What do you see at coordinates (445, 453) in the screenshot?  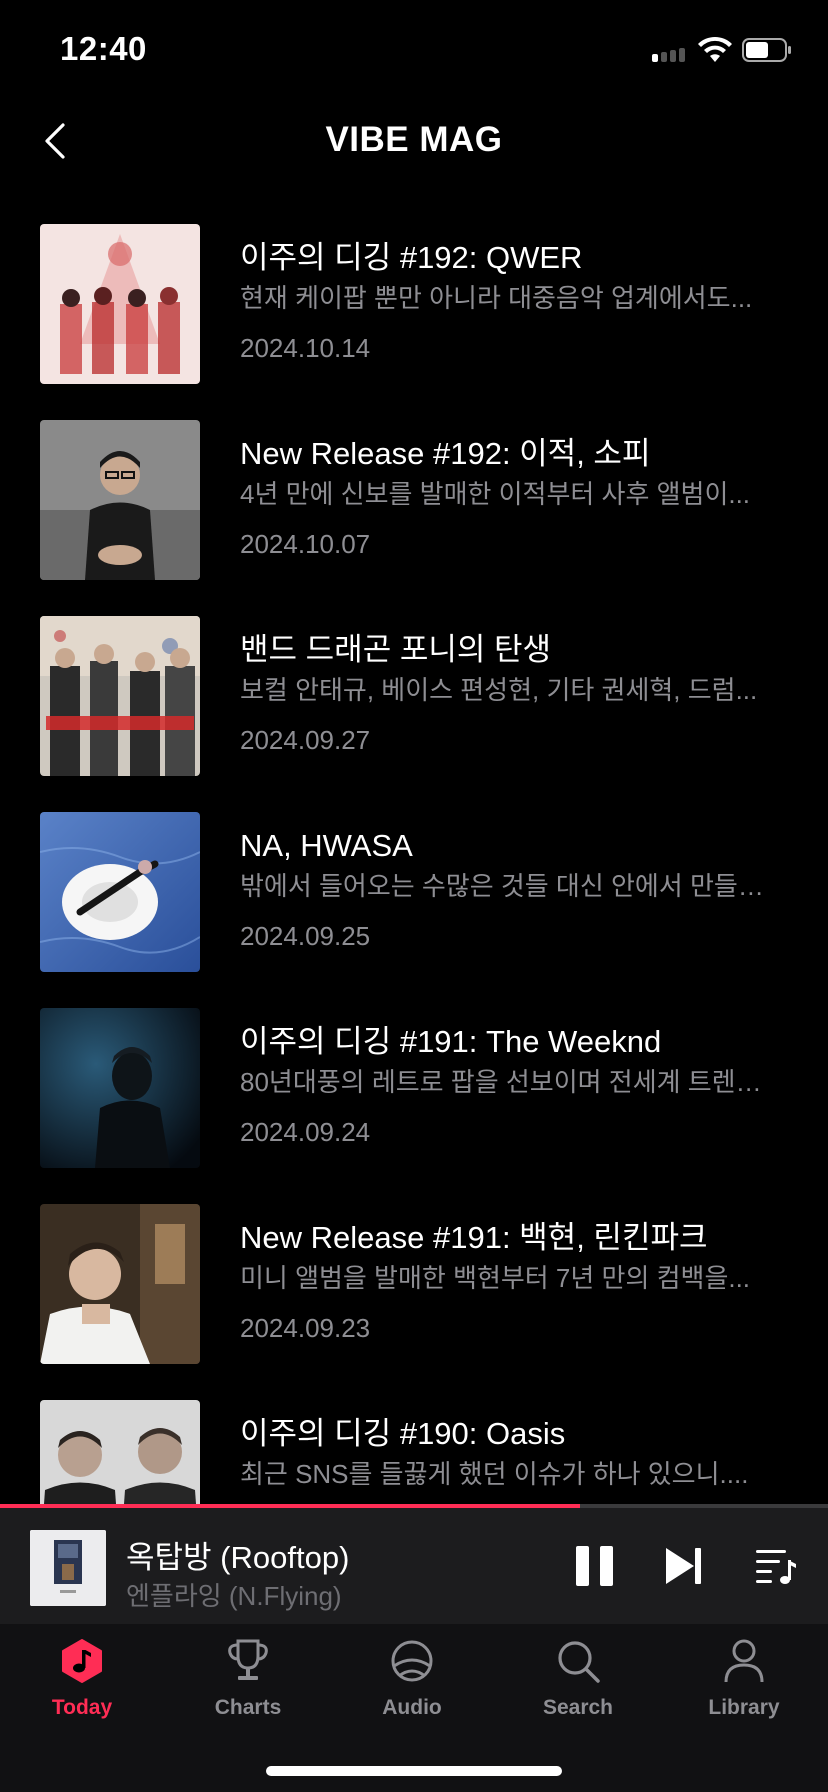 I see `article-title: New Release #192: 이적, 소피` at bounding box center [445, 453].